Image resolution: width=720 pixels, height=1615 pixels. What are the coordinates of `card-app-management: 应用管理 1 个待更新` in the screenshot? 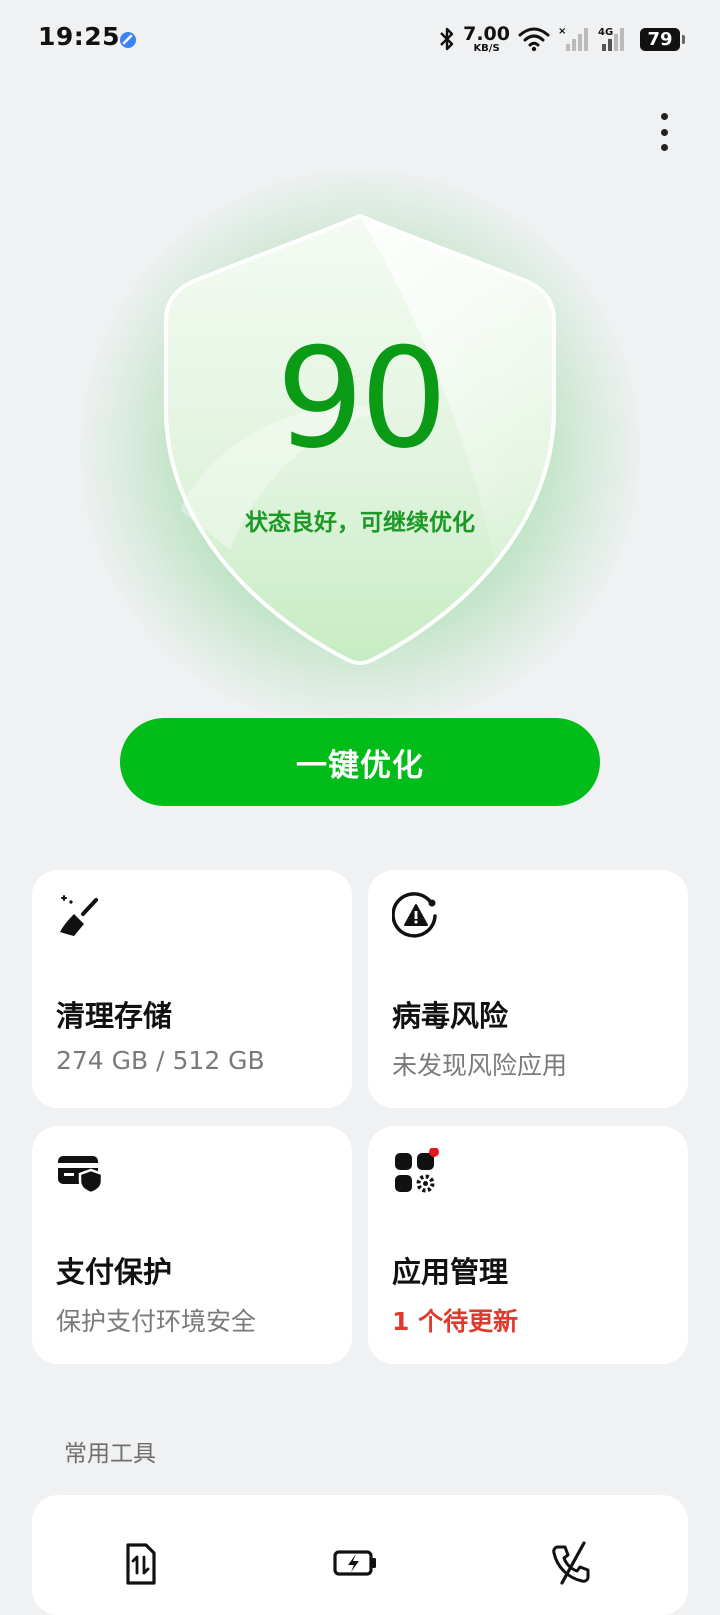 It's located at (528, 1245).